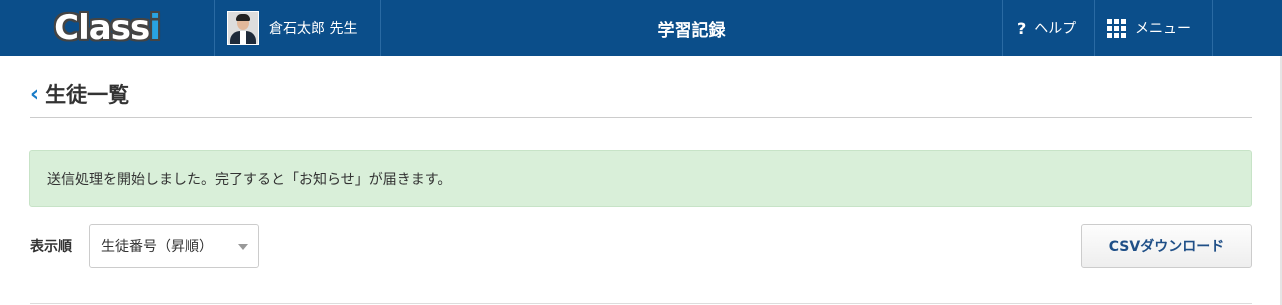 Image resolution: width=1282 pixels, height=305 pixels. Describe the element at coordinates (1116, 28) in the screenshot. I see `grid-menu-icon` at that location.